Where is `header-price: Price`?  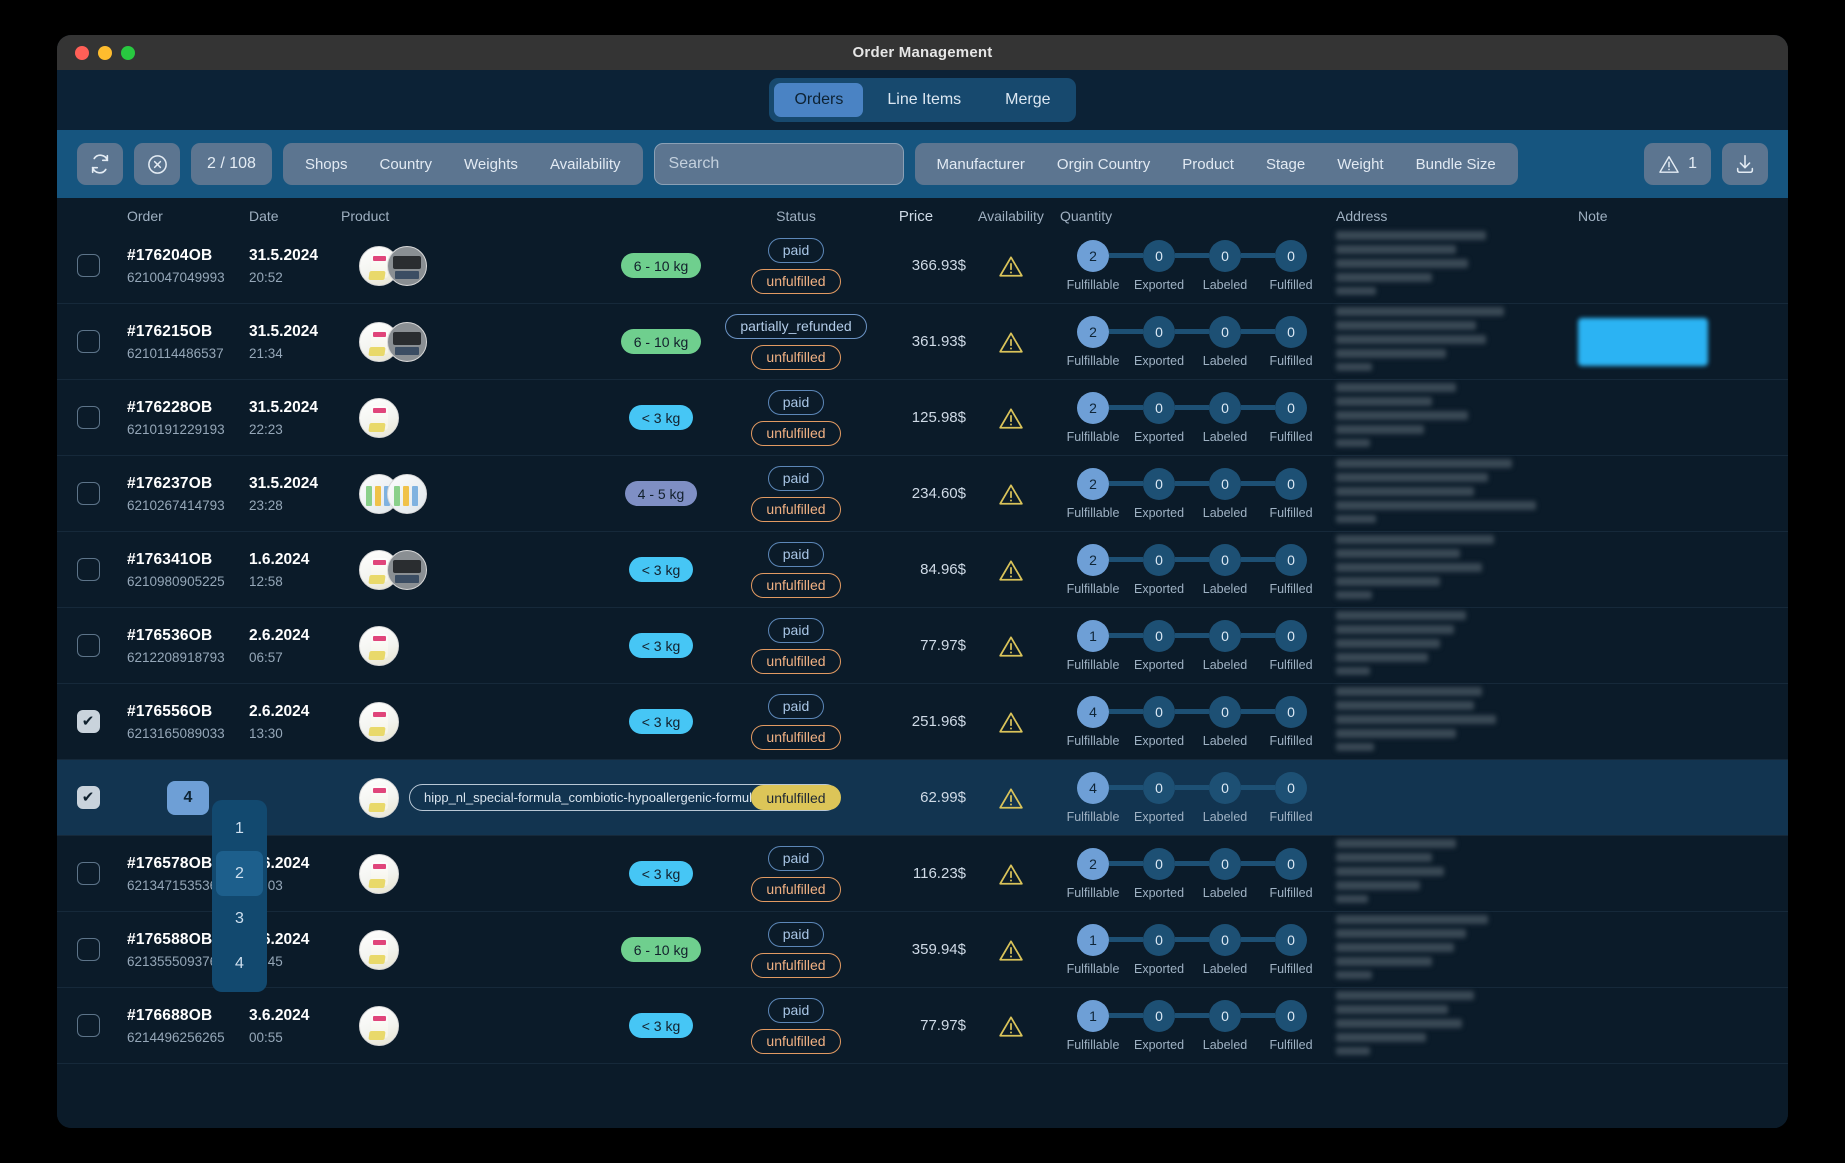 header-price: Price is located at coordinates (916, 216).